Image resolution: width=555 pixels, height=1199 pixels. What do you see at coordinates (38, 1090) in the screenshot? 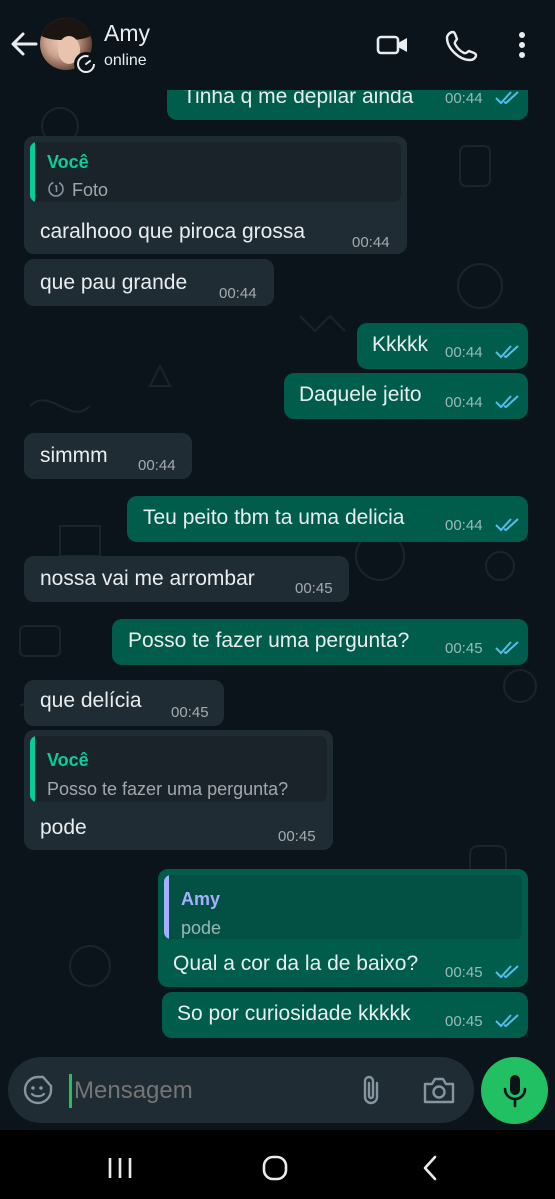
I see `sticker-icon` at bounding box center [38, 1090].